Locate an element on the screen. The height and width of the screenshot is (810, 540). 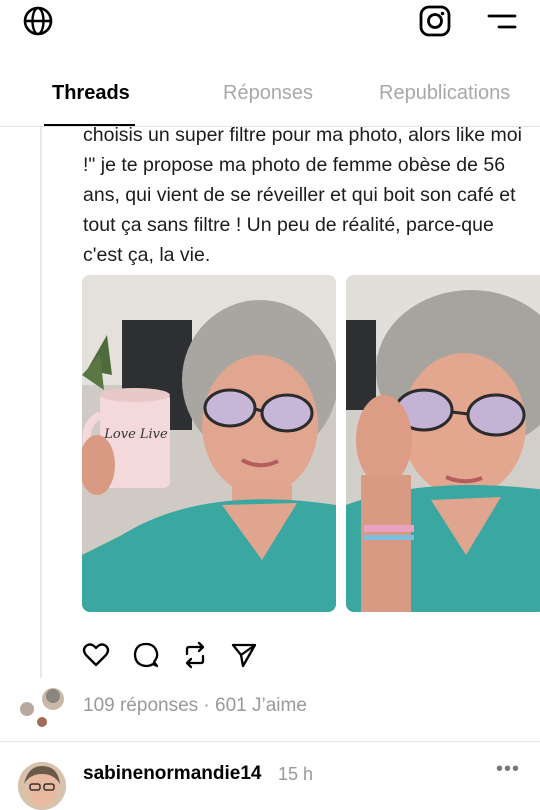
reply-username: sabinenormandie14 is located at coordinates (172, 774).